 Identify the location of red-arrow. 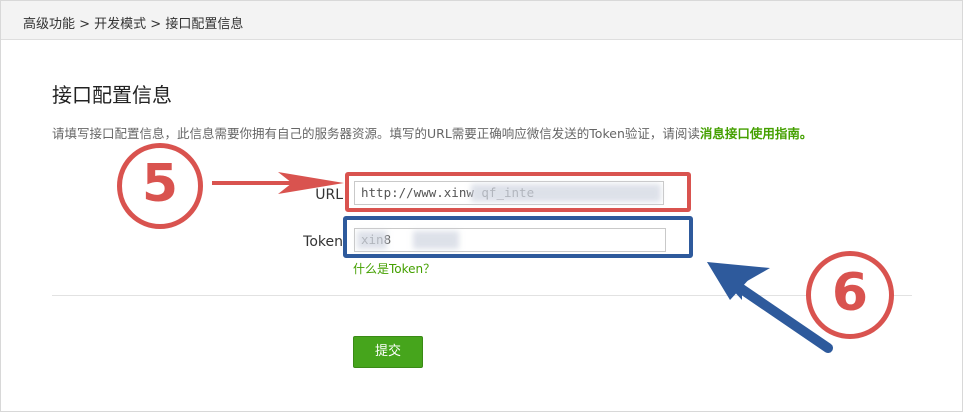
(278, 183).